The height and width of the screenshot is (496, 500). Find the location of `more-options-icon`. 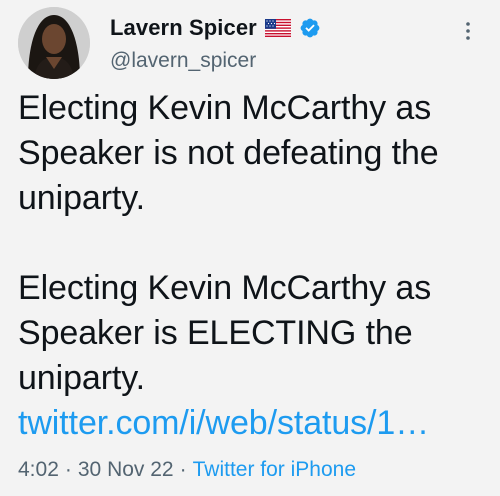

more-options-icon is located at coordinates (468, 31).